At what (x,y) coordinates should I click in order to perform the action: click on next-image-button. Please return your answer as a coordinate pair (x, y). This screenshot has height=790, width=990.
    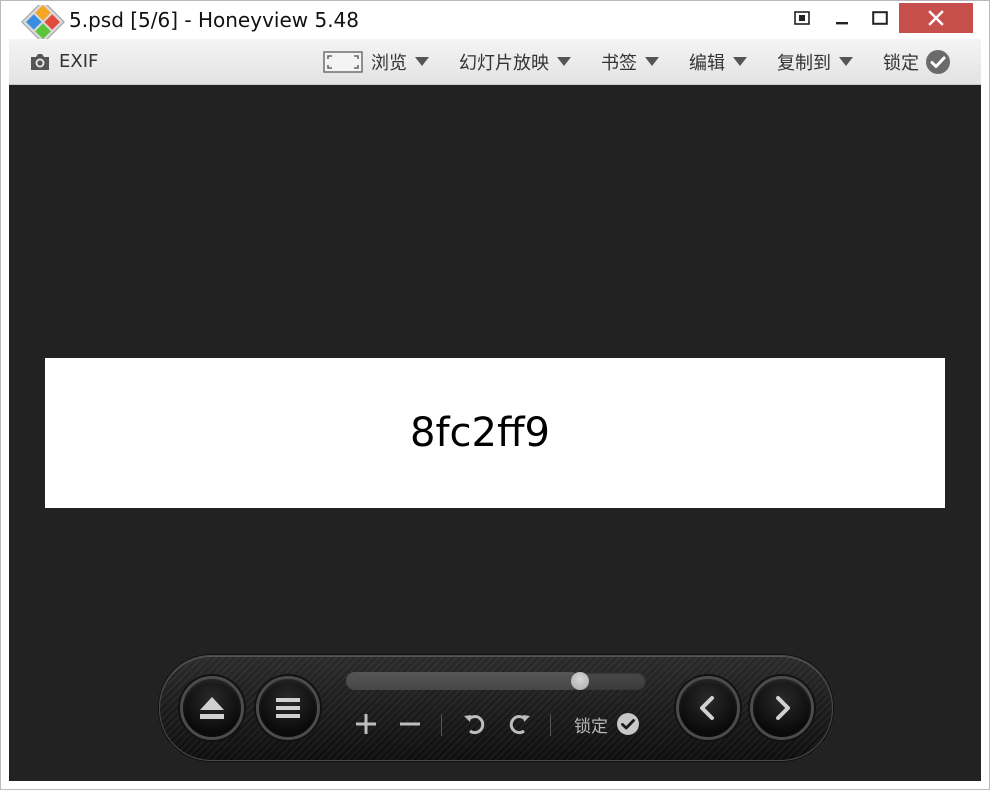
    Looking at the image, I should click on (782, 708).